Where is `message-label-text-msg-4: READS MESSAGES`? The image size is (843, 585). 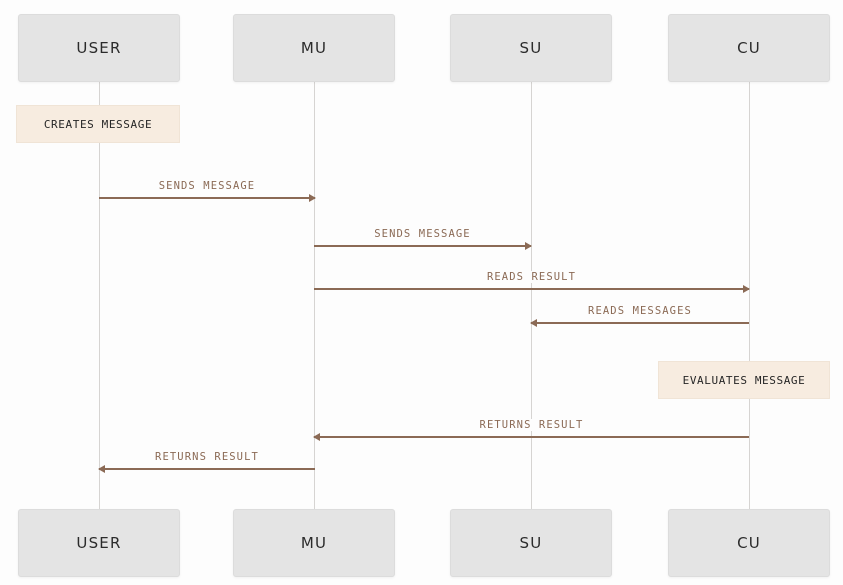 message-label-text-msg-4: READS MESSAGES is located at coordinates (640, 311).